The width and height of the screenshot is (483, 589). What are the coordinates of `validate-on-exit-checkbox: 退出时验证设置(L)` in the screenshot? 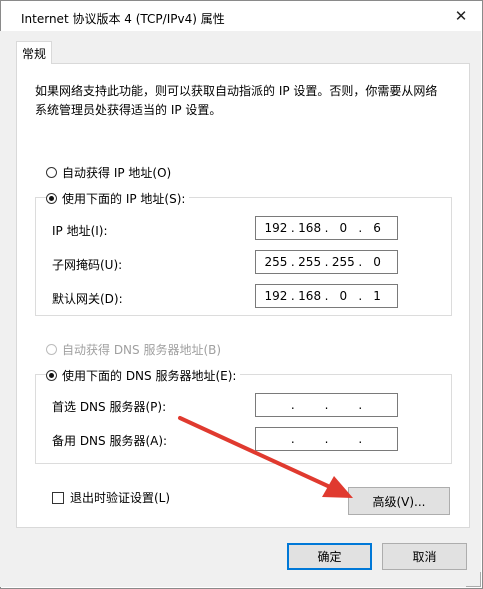 It's located at (111, 497).